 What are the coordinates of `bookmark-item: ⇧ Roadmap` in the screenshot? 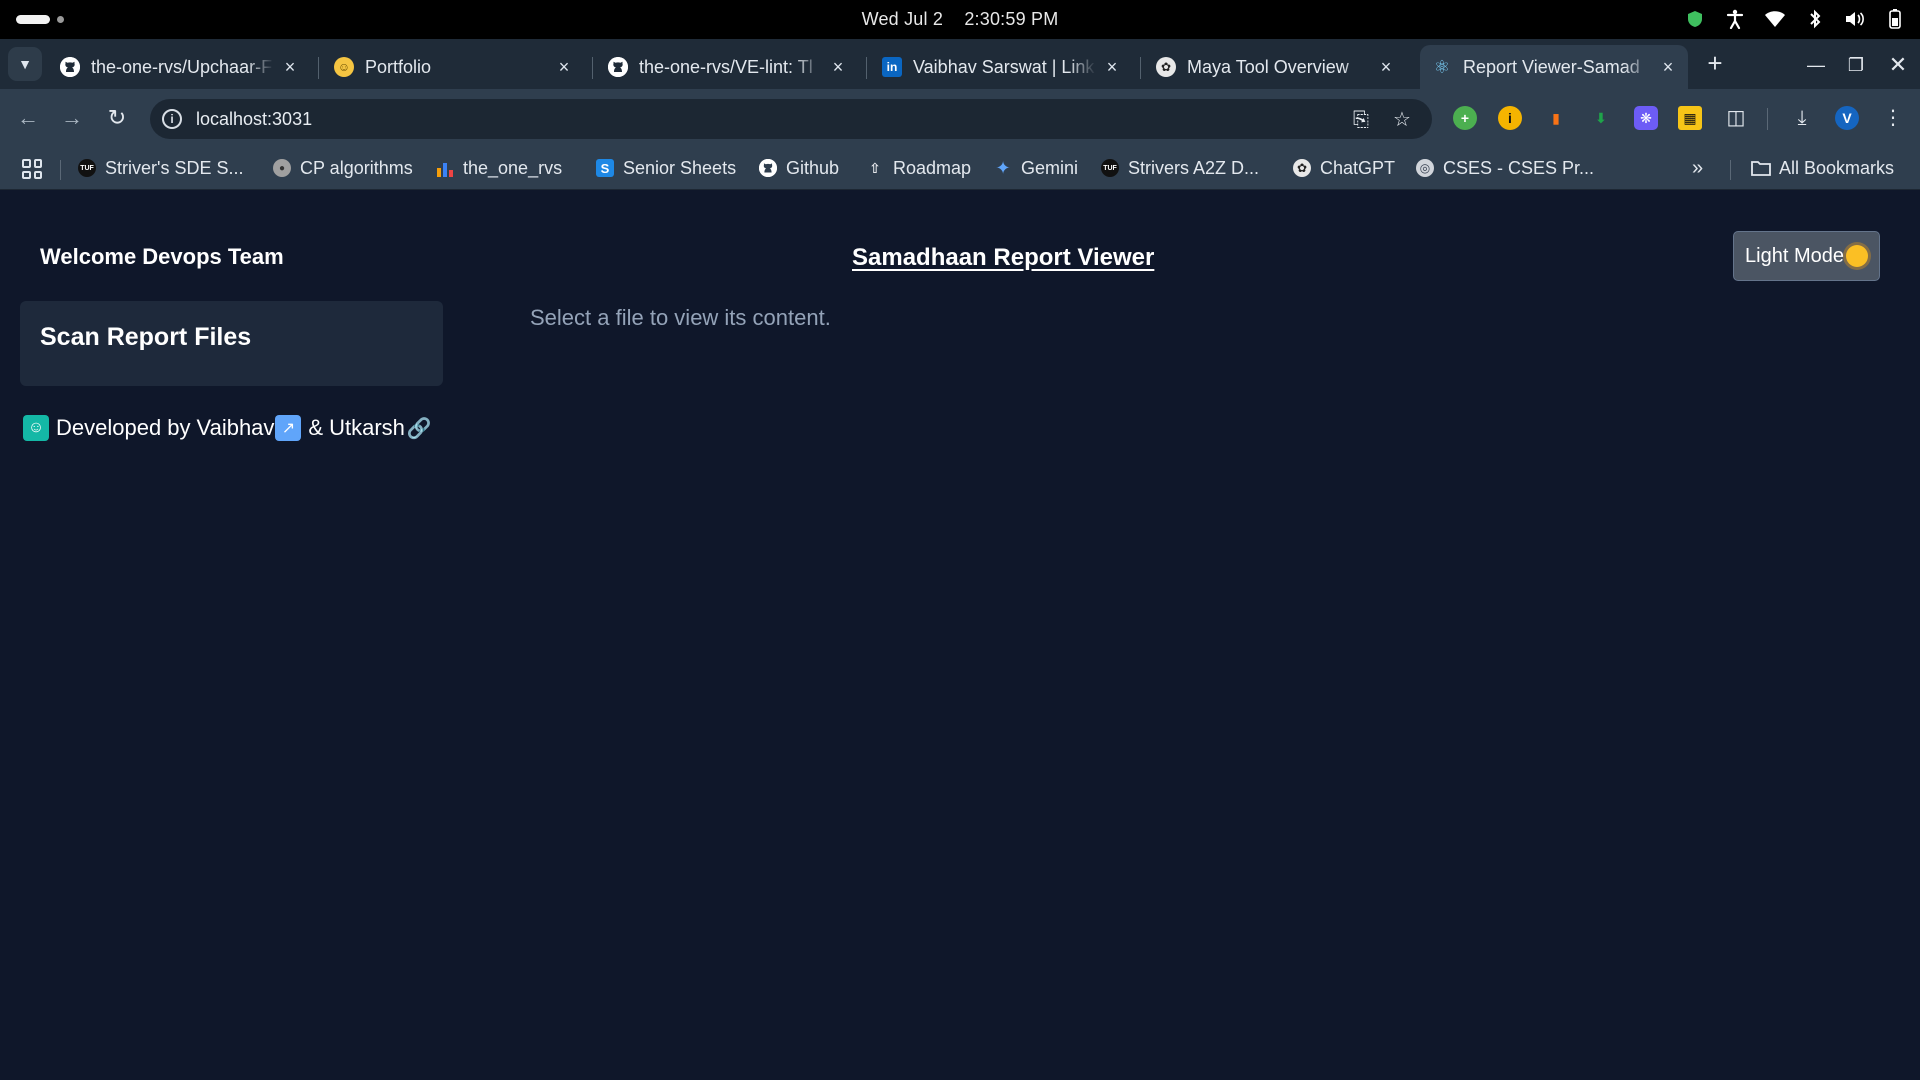 It's located at (918, 168).